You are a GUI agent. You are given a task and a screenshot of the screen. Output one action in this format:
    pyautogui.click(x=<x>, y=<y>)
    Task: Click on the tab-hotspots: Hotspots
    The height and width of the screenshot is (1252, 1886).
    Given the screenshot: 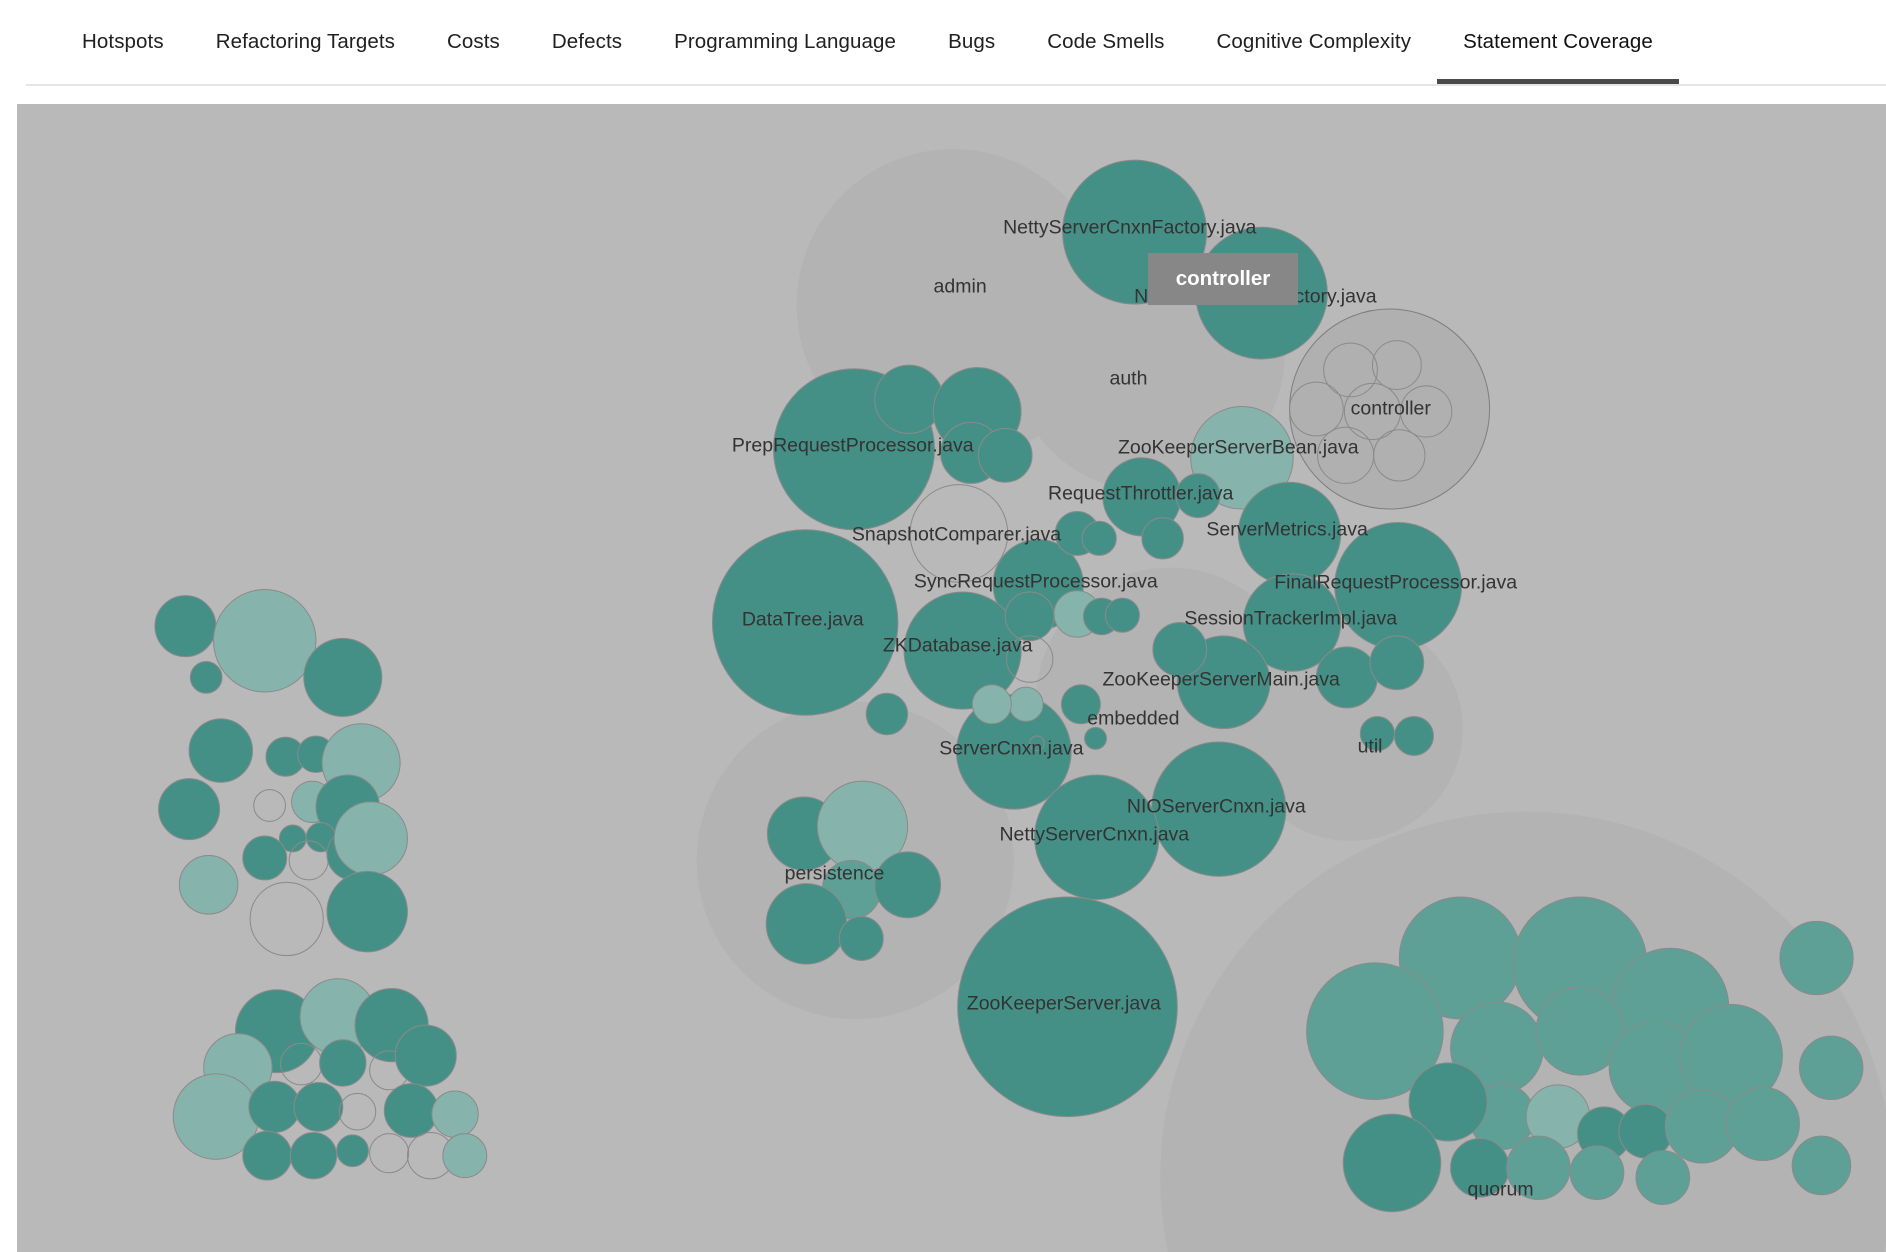 What is the action you would take?
    pyautogui.click(x=123, y=42)
    